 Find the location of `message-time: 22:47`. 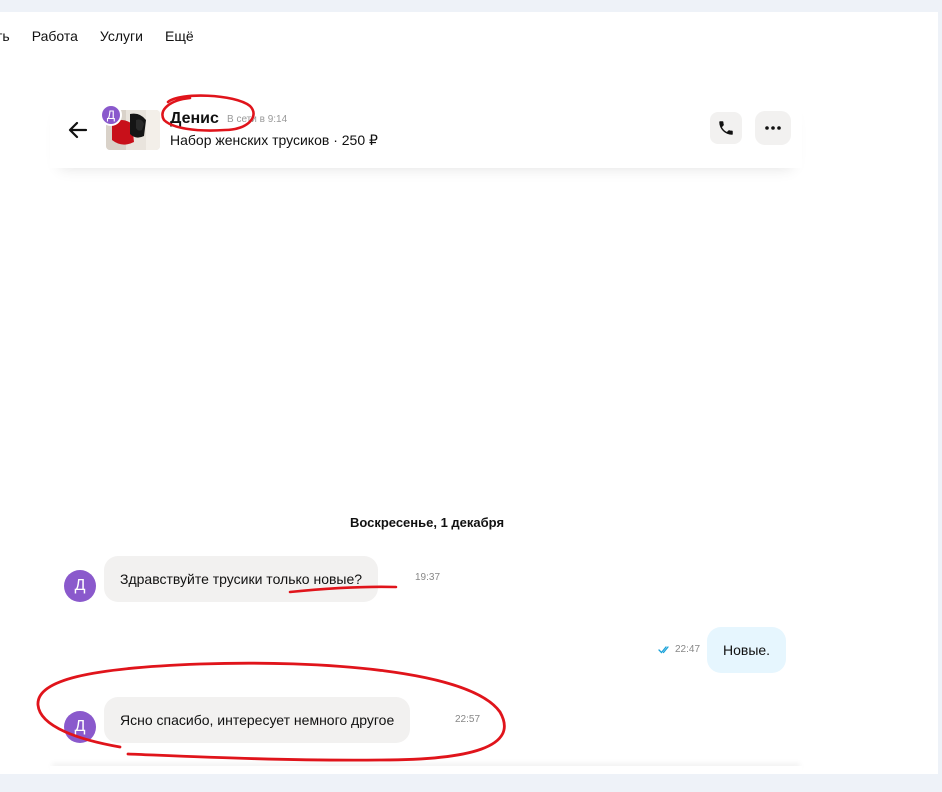

message-time: 22:47 is located at coordinates (688, 649).